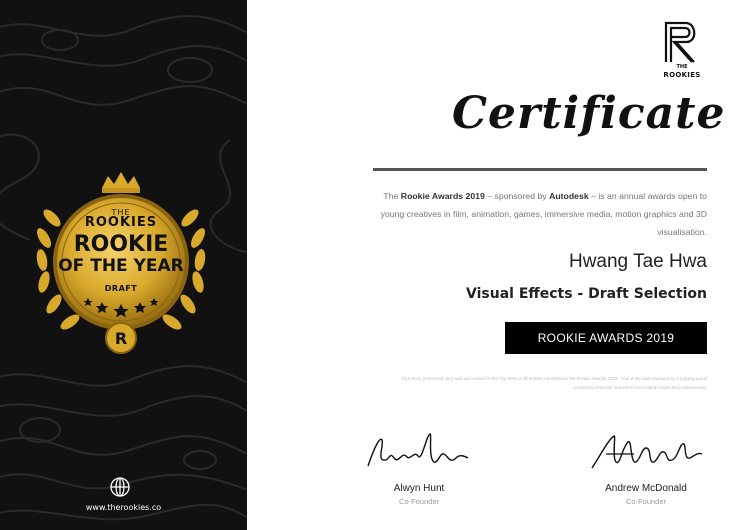 This screenshot has width=750, height=530. Describe the element at coordinates (418, 450) in the screenshot. I see `signature-alwyn-hunt` at that location.